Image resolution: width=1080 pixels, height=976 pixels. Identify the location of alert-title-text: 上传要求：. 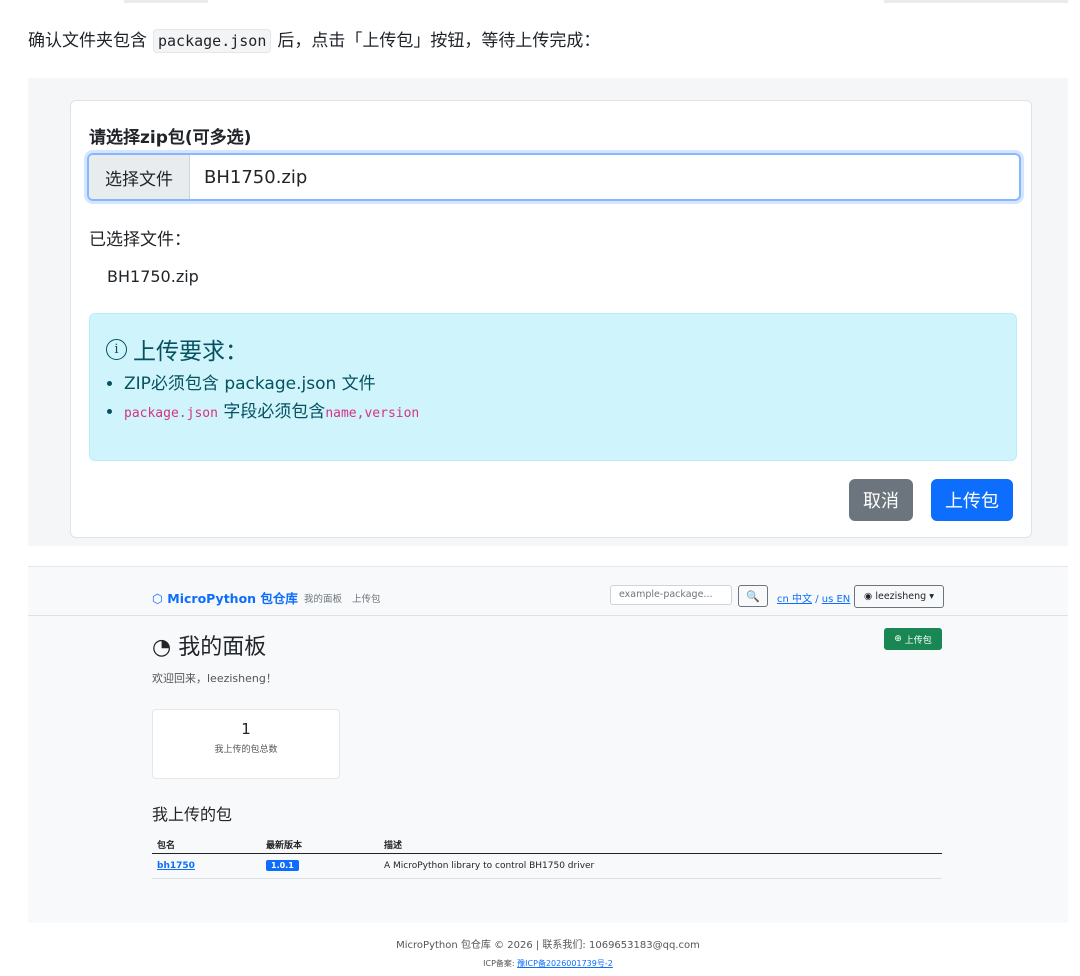
(190, 352).